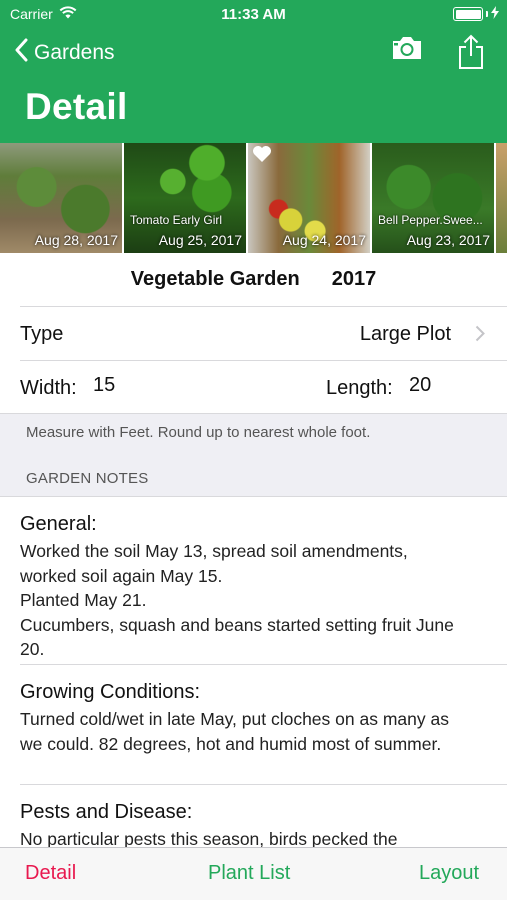 The height and width of the screenshot is (900, 507). Describe the element at coordinates (359, 388) in the screenshot. I see `length-label: Length:` at that location.